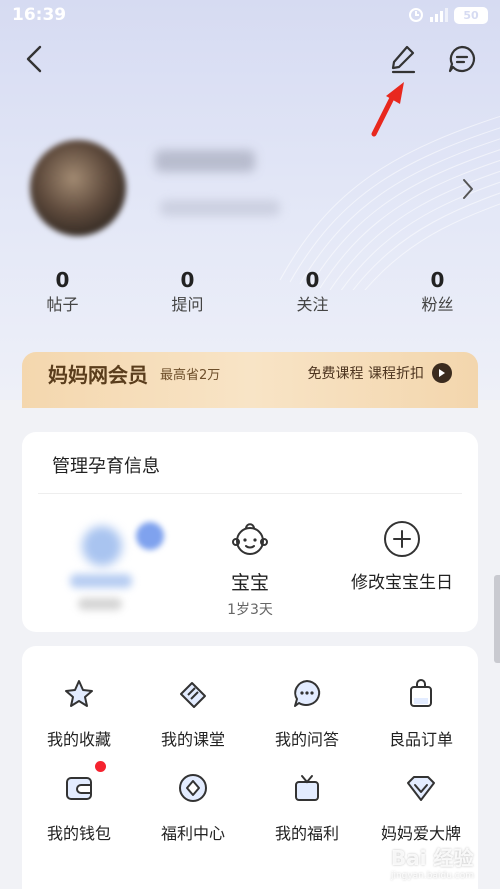  I want to click on chevron-left-icon, so click(34, 59).